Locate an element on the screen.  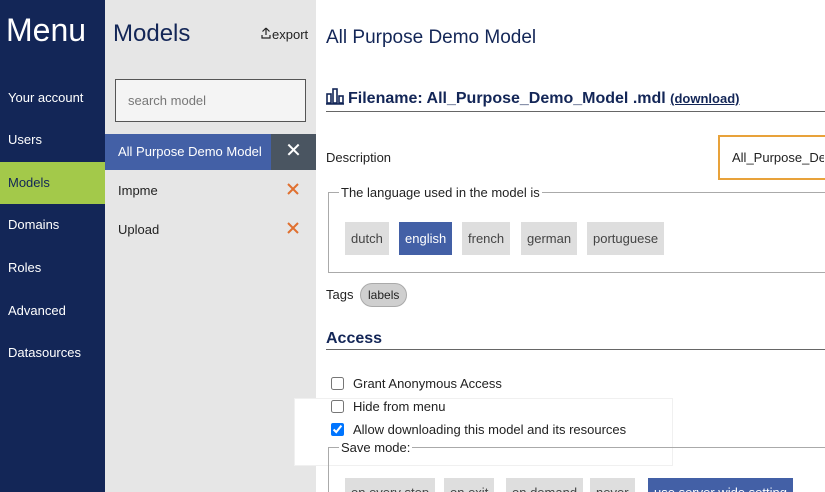
allow-downloading-checkbox is located at coordinates (337, 429).